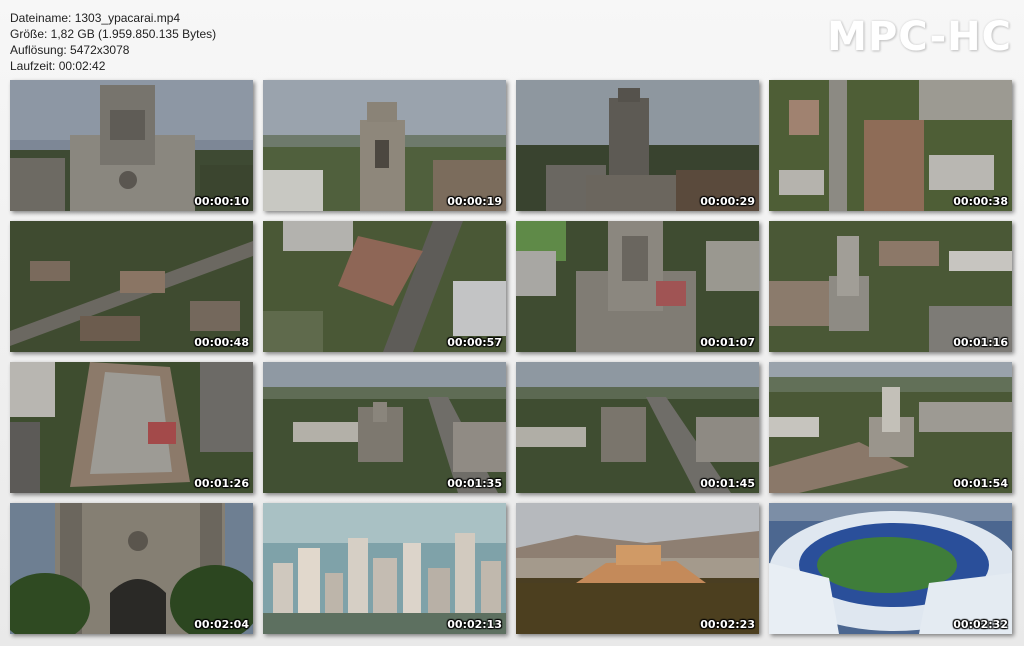 This screenshot has width=1024, height=646. What do you see at coordinates (58, 66) in the screenshot?
I see `duration-text: Laufzeit: 00:02:42` at bounding box center [58, 66].